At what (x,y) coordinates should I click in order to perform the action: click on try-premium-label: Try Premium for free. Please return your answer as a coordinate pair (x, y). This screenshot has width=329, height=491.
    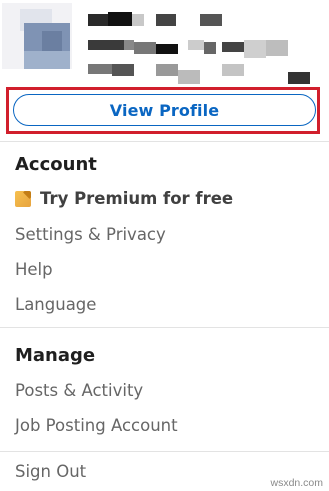
    Looking at the image, I should click on (137, 198).